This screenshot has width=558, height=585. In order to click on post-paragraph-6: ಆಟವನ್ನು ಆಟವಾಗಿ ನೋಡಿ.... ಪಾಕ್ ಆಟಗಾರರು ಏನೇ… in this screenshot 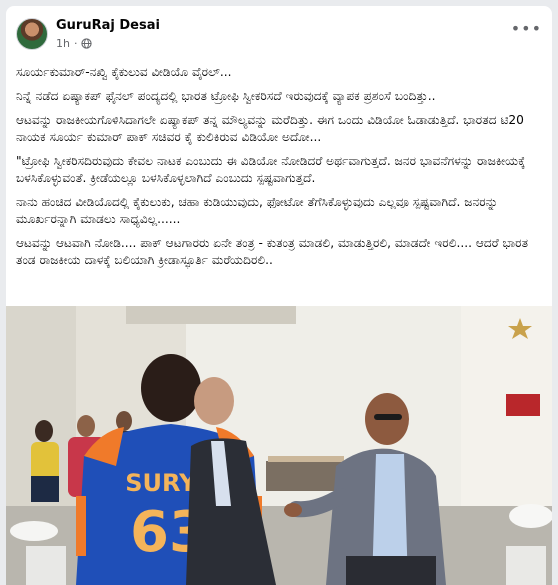, I will do `click(272, 251)`.